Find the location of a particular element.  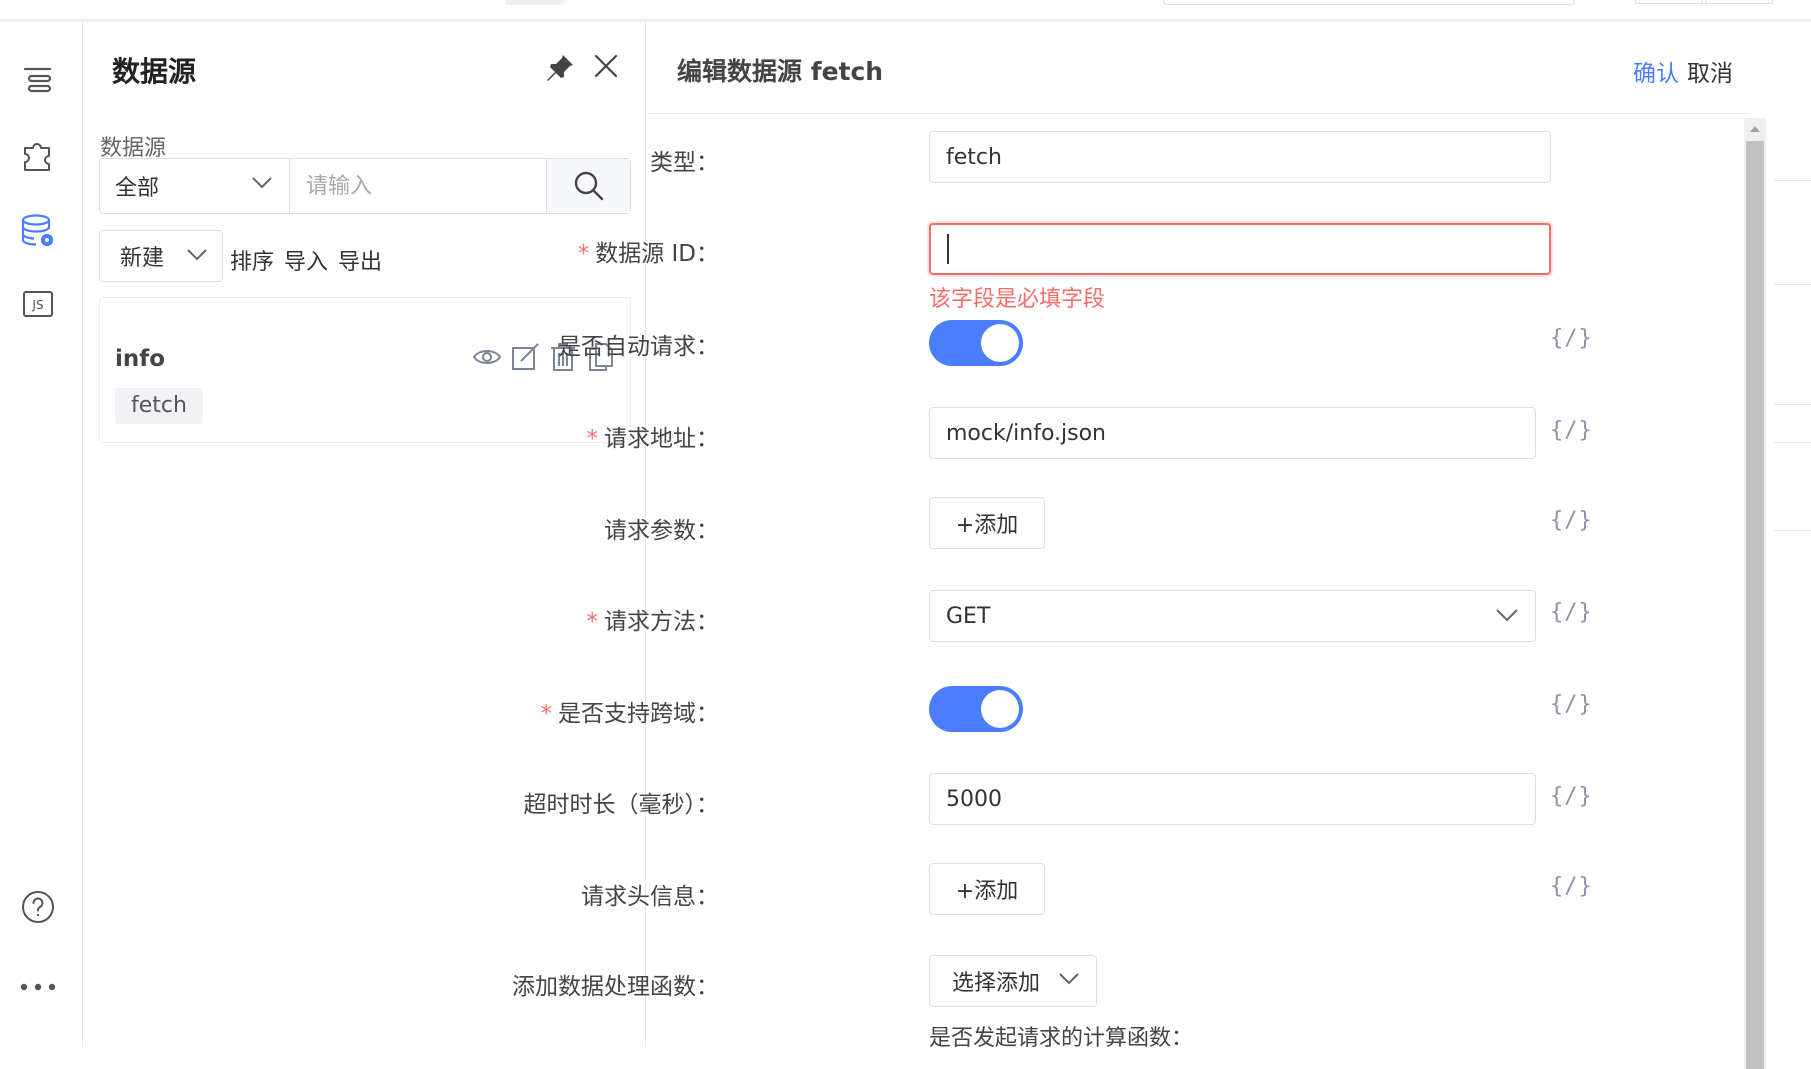

close-icon is located at coordinates (606, 66).